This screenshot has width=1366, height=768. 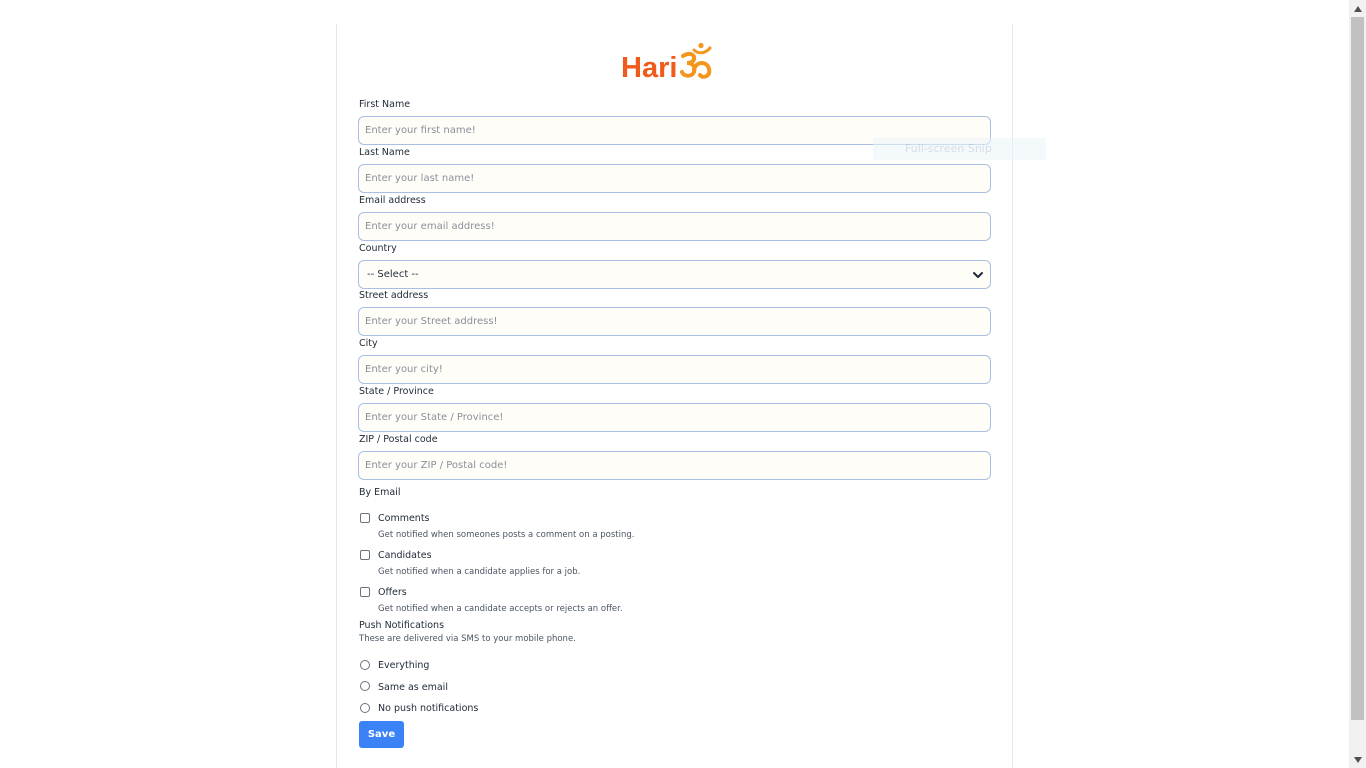 I want to click on country-label: Country, so click(x=378, y=248).